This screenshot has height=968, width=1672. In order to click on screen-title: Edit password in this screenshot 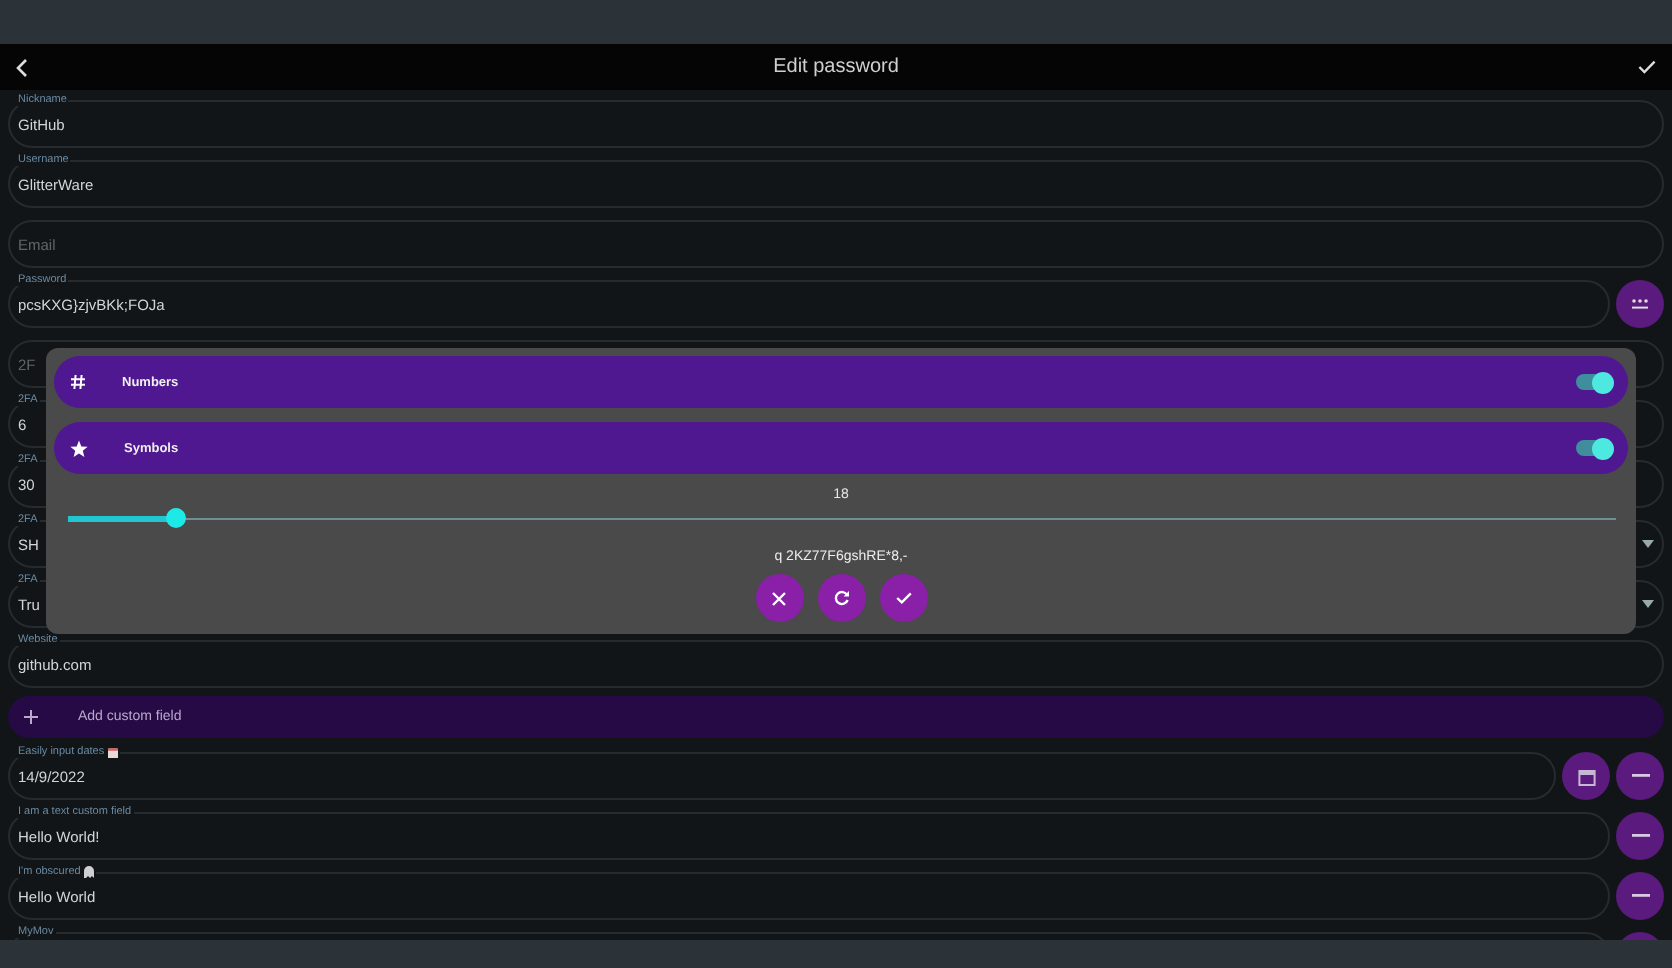, I will do `click(836, 67)`.